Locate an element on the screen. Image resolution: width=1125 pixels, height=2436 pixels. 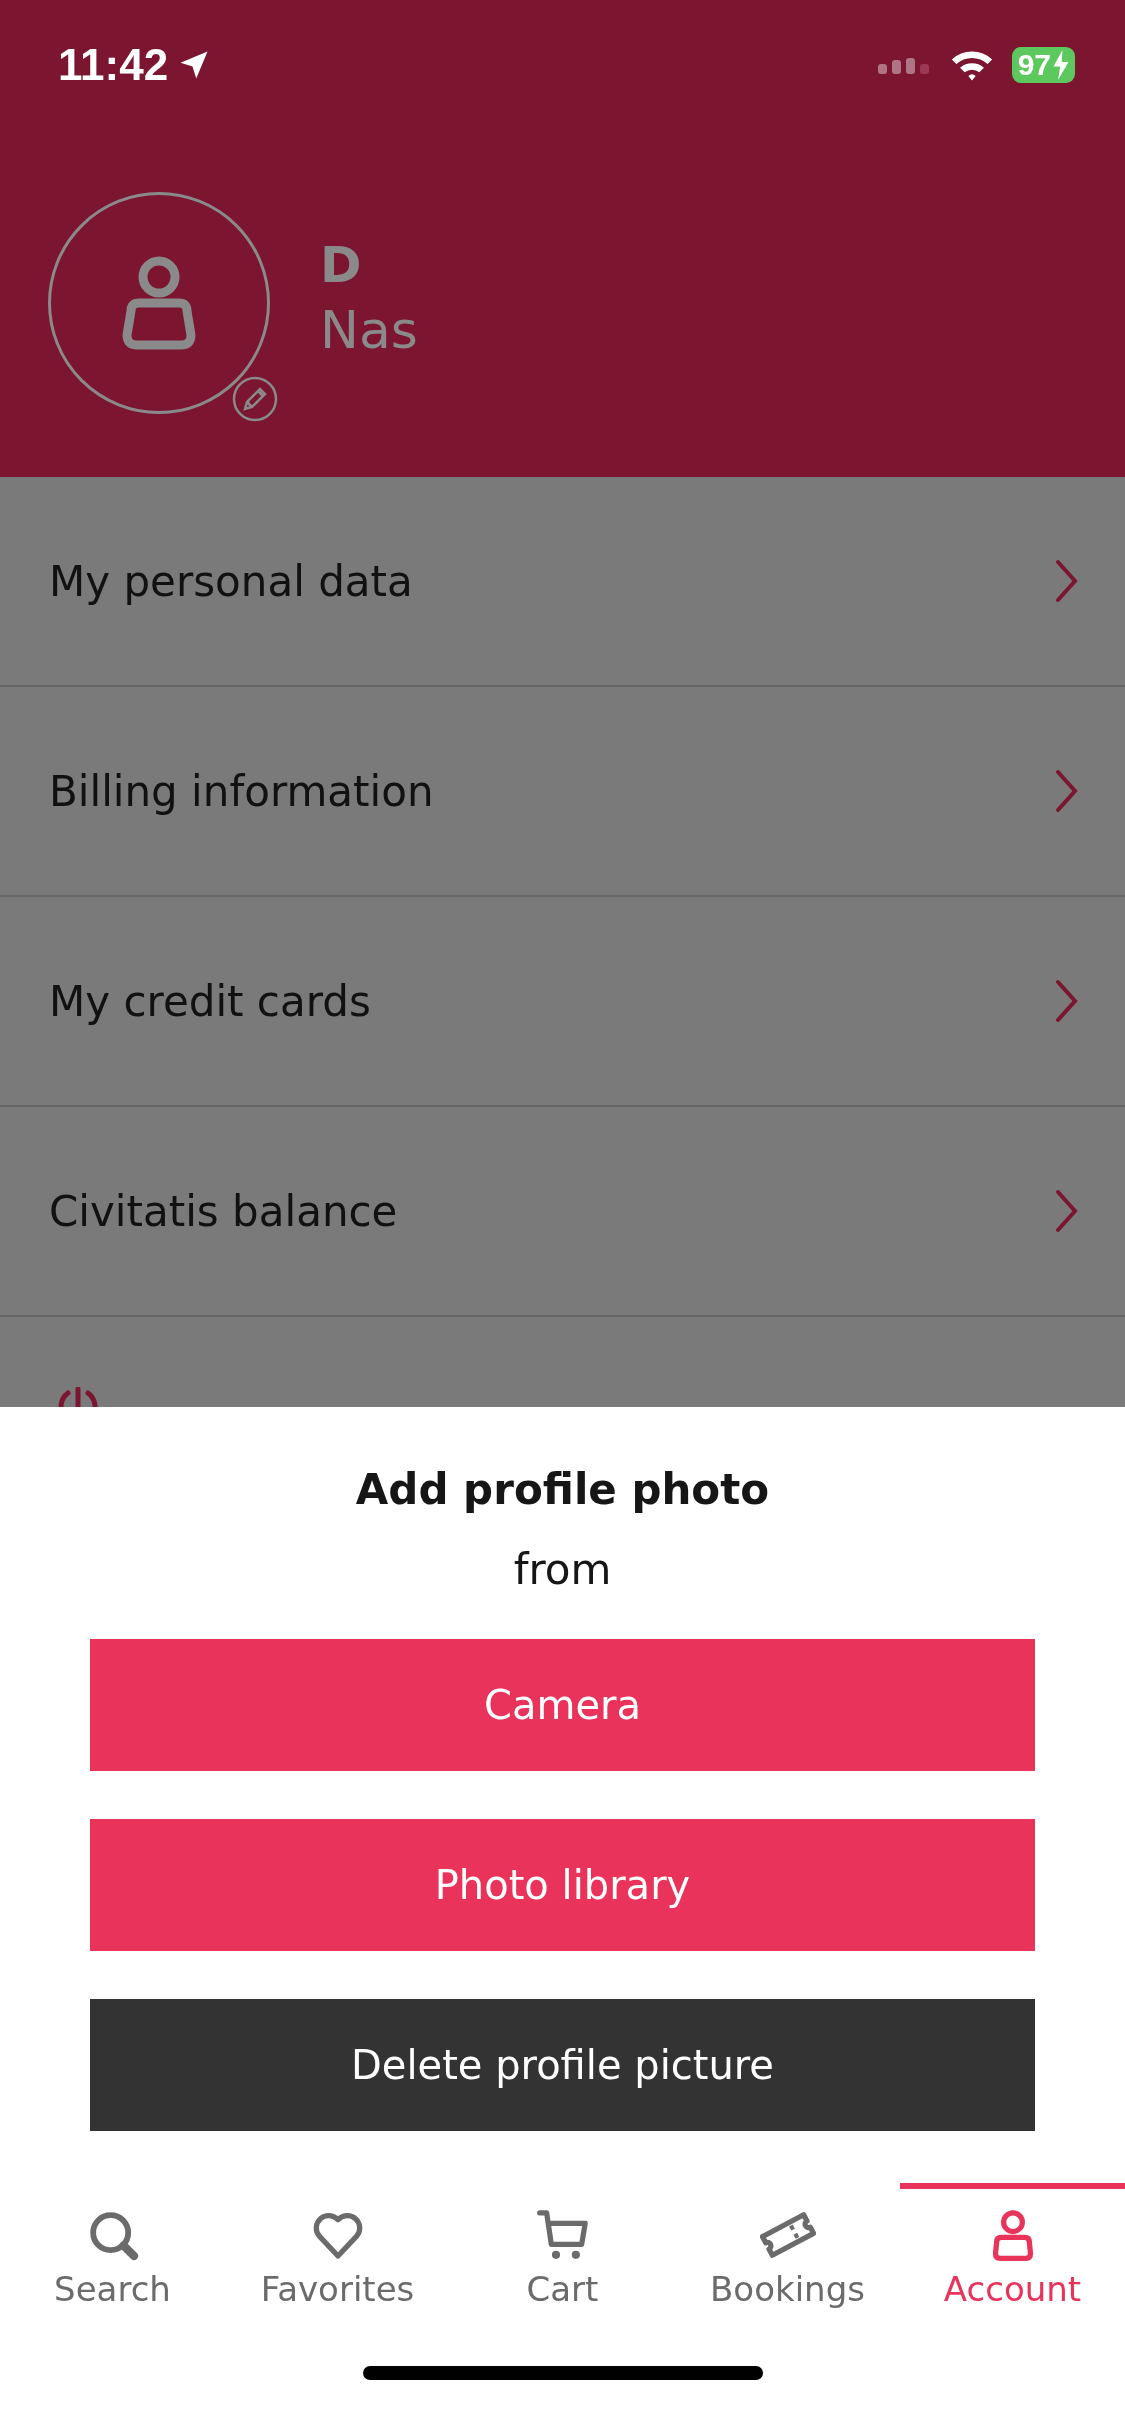
sheet-title: Add profile photo is located at coordinates (562, 1490).